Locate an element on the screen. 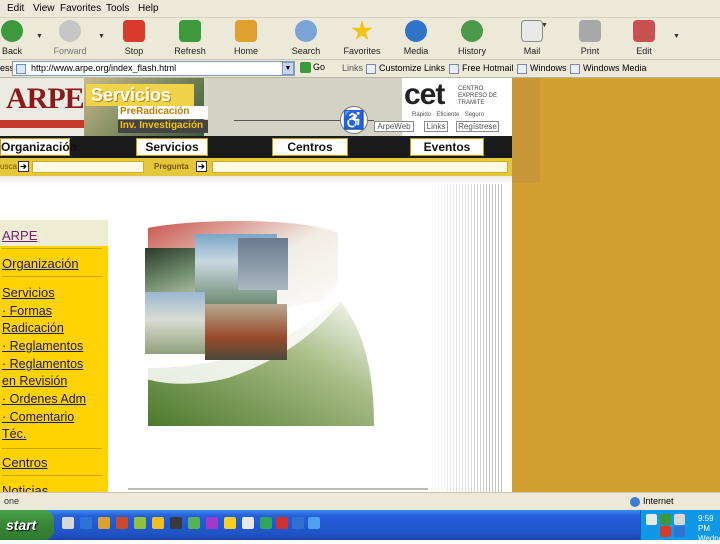  print-button: Print is located at coordinates (590, 38).